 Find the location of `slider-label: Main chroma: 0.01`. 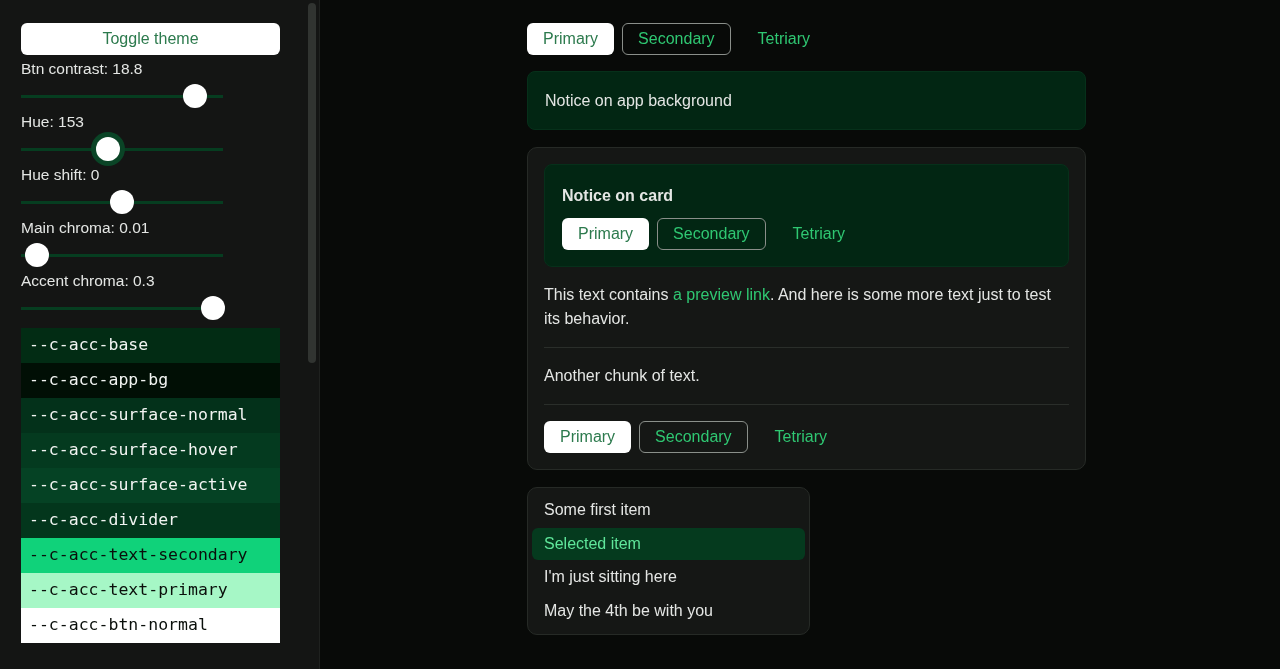

slider-label: Main chroma: 0.01 is located at coordinates (86, 228).